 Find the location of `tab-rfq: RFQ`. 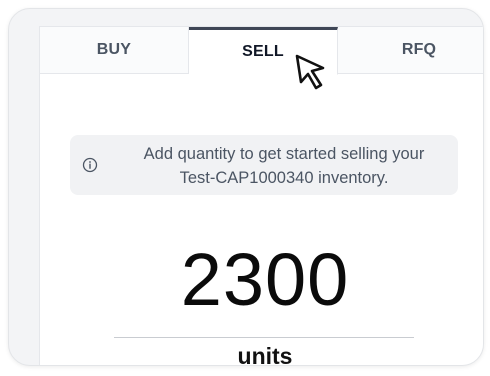

tab-rfq: RFQ is located at coordinates (410, 50).